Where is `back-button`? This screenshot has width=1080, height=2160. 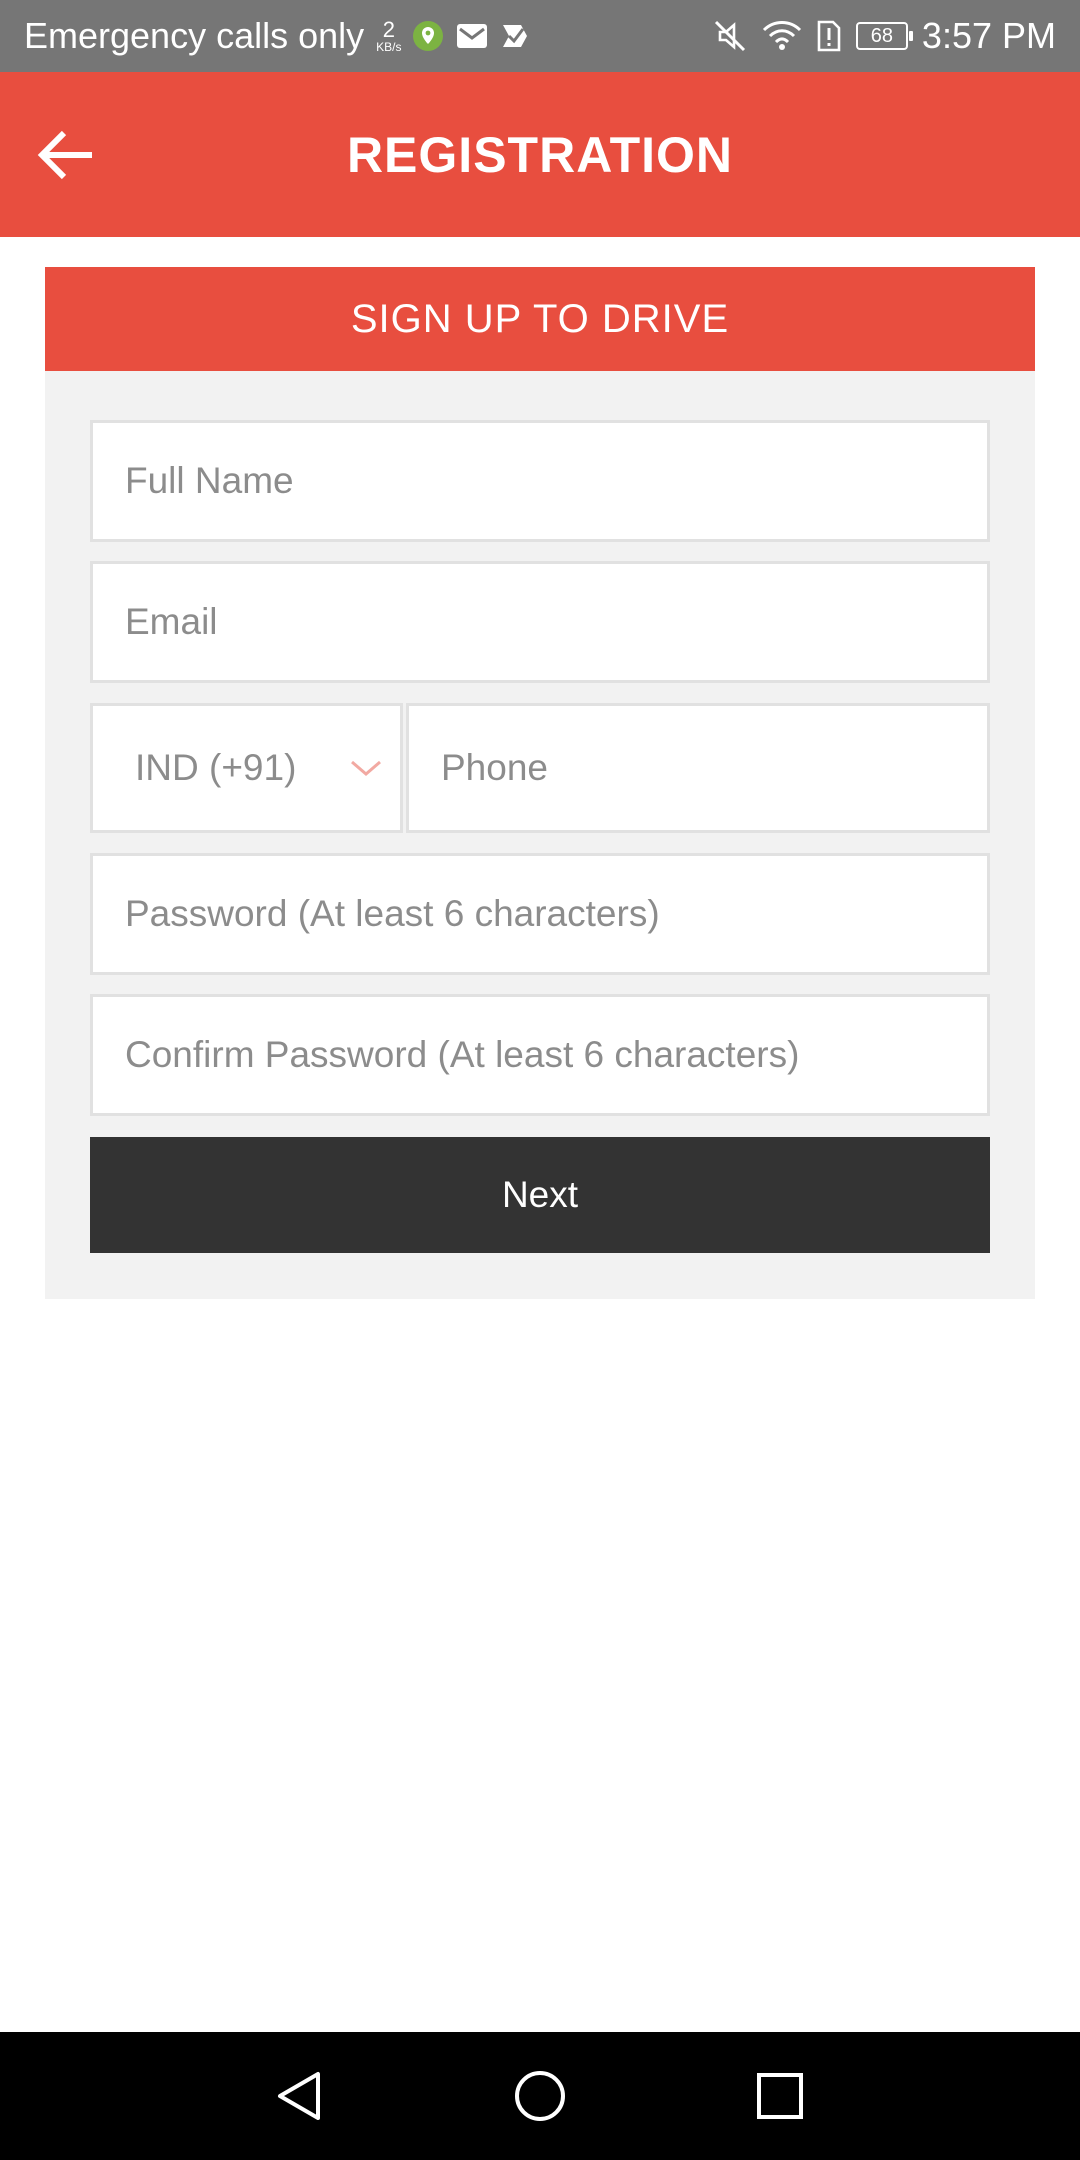
back-button is located at coordinates (66, 155).